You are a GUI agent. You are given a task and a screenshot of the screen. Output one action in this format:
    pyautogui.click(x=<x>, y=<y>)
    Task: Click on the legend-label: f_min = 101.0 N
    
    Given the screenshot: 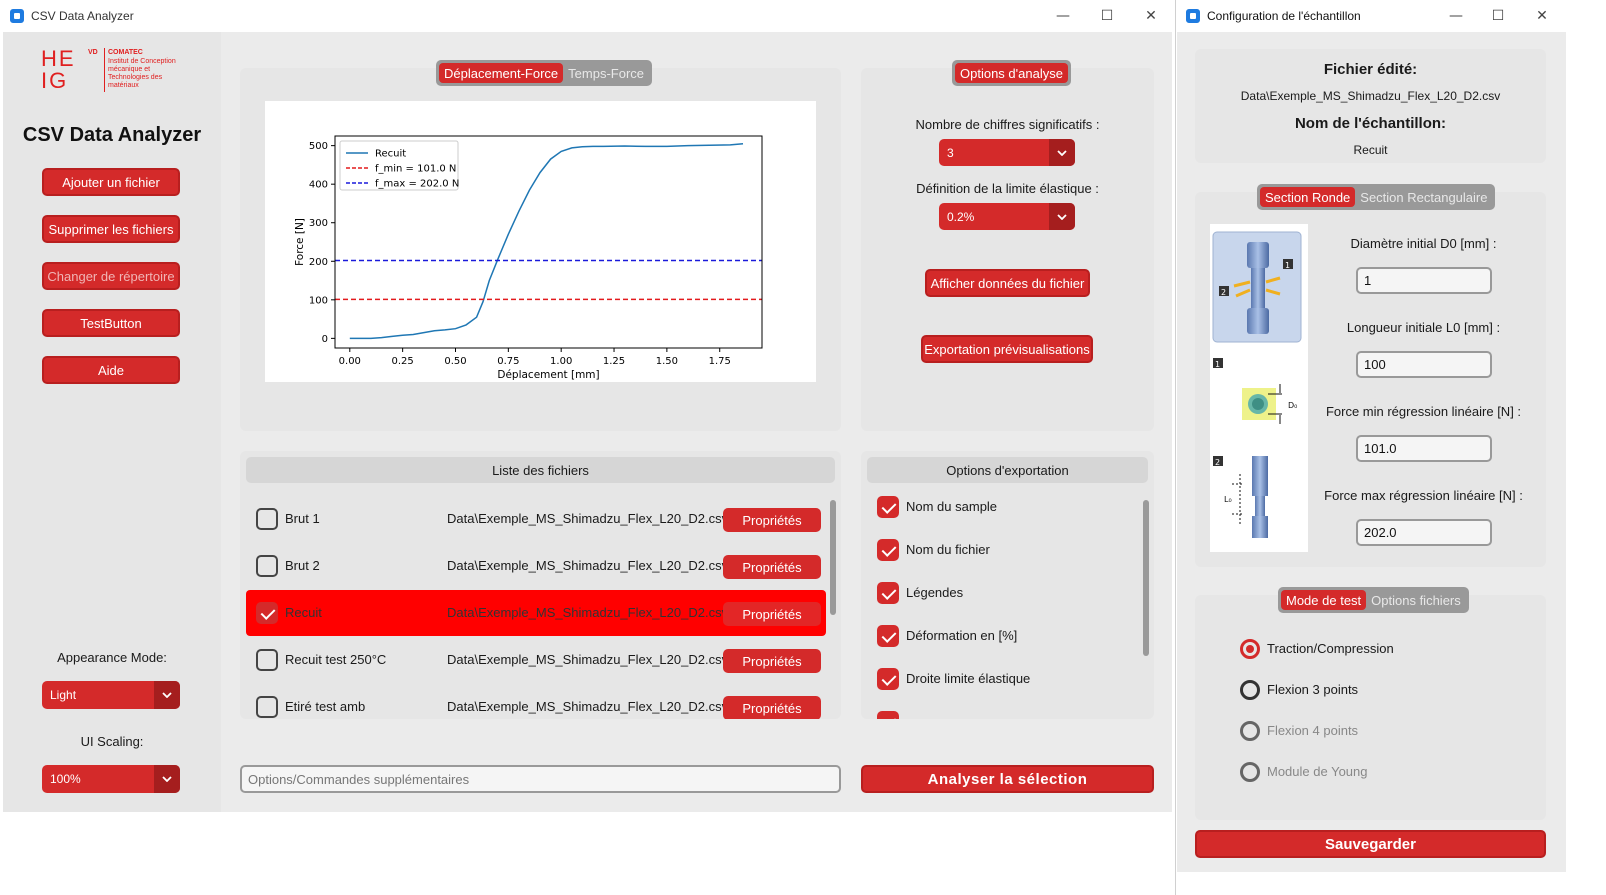 What is the action you would take?
    pyautogui.click(x=415, y=169)
    